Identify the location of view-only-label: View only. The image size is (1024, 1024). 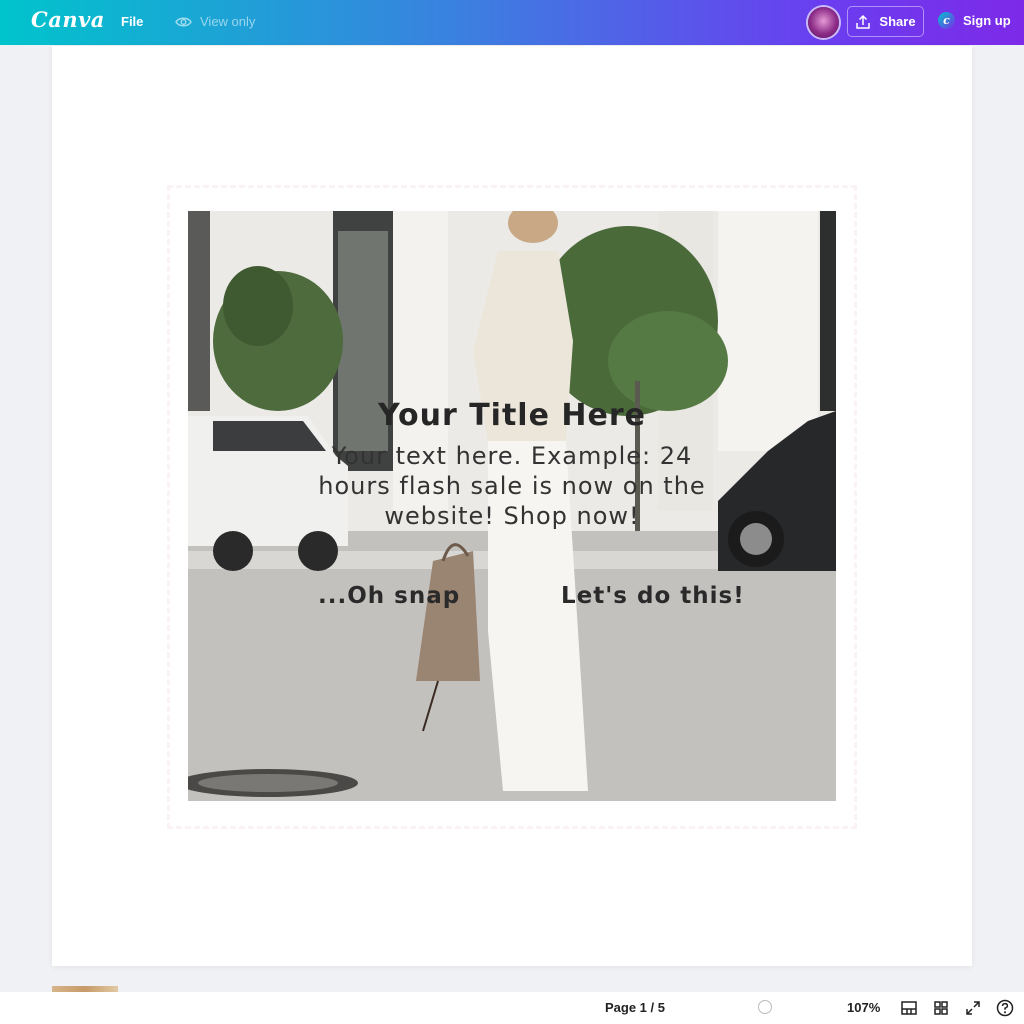
(228, 21).